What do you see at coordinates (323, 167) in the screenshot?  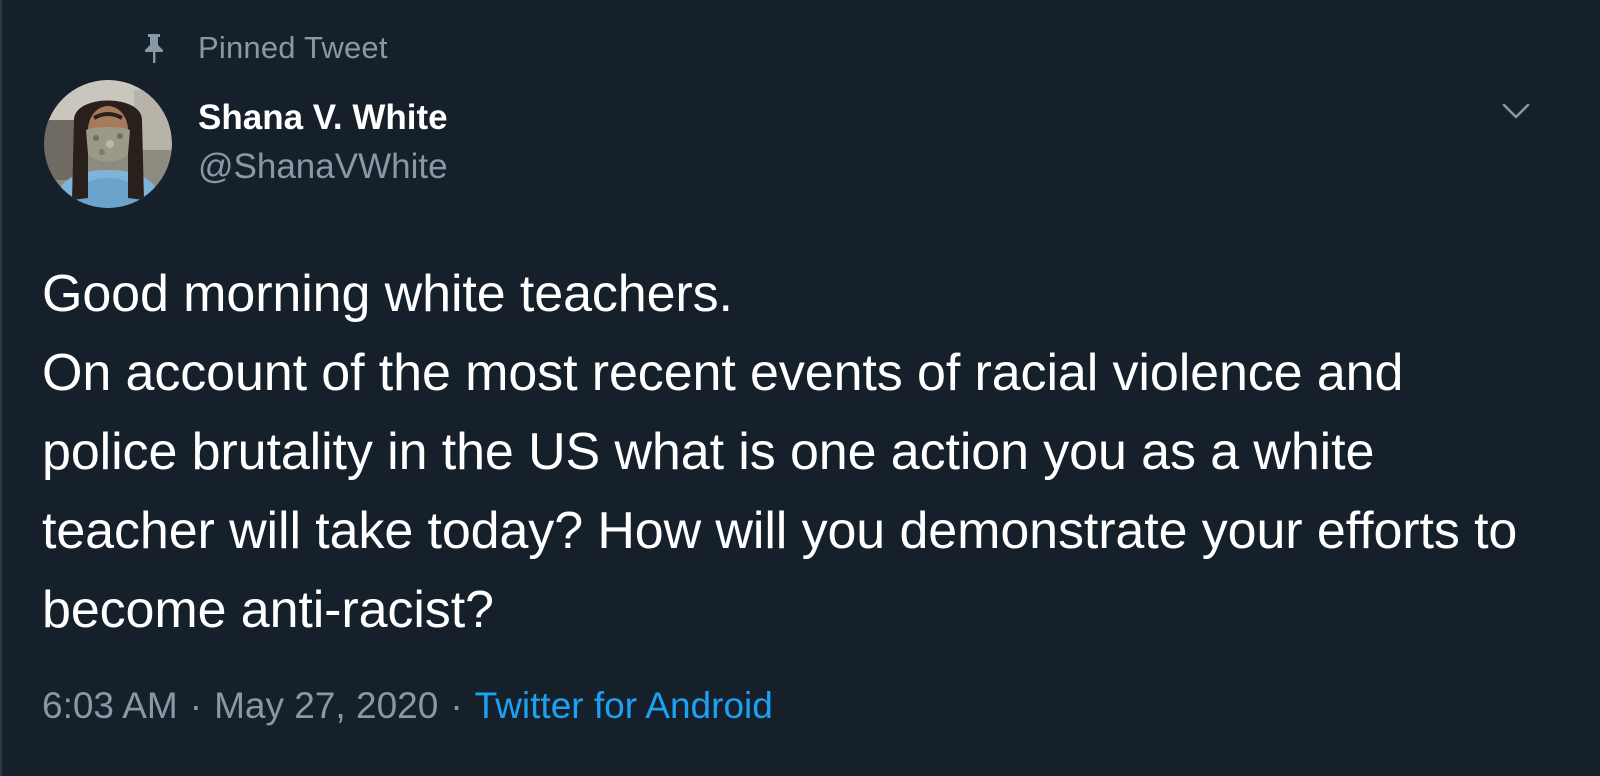 I see `author-handle: @ShanaVWhite` at bounding box center [323, 167].